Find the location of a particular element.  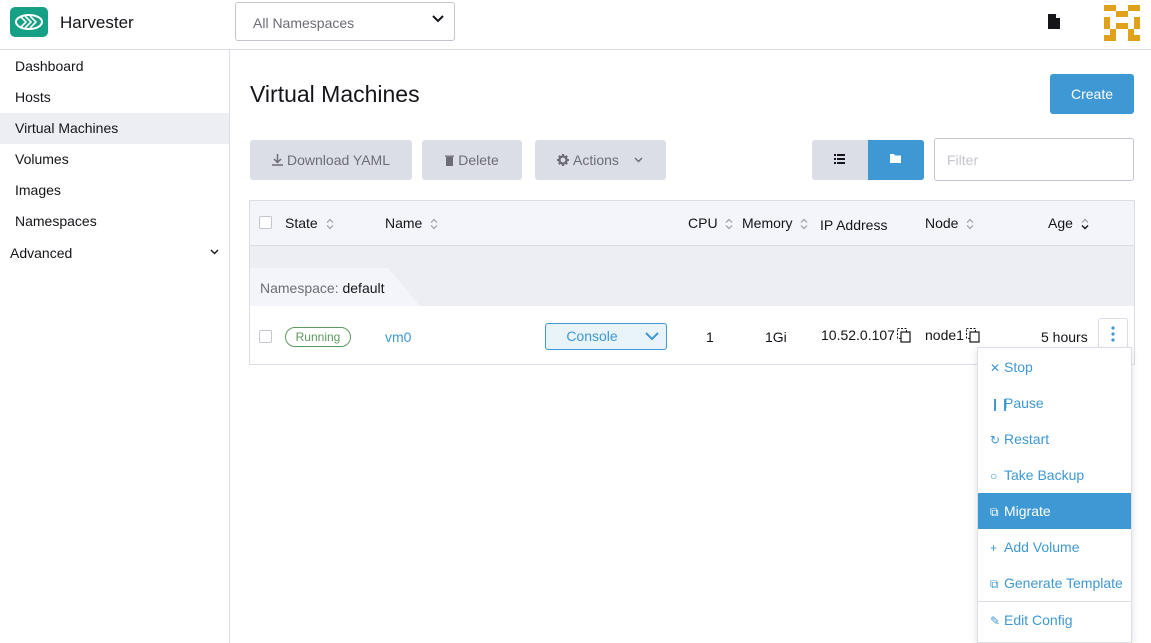

menu-item-generate-template: ⧉ Generate Template is located at coordinates (1054, 583).